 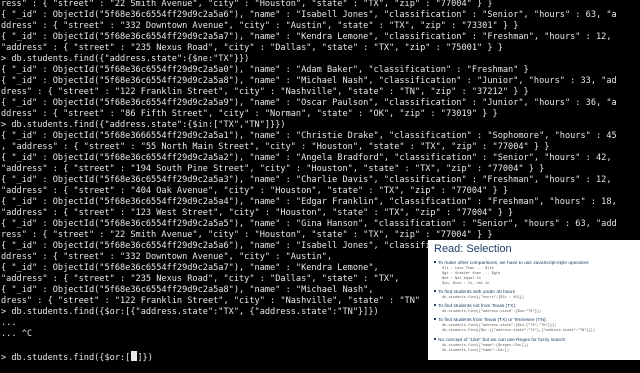 I want to click on code-line: db.students.find({"hours":{$lt : 40}}), so click(x=483, y=298).